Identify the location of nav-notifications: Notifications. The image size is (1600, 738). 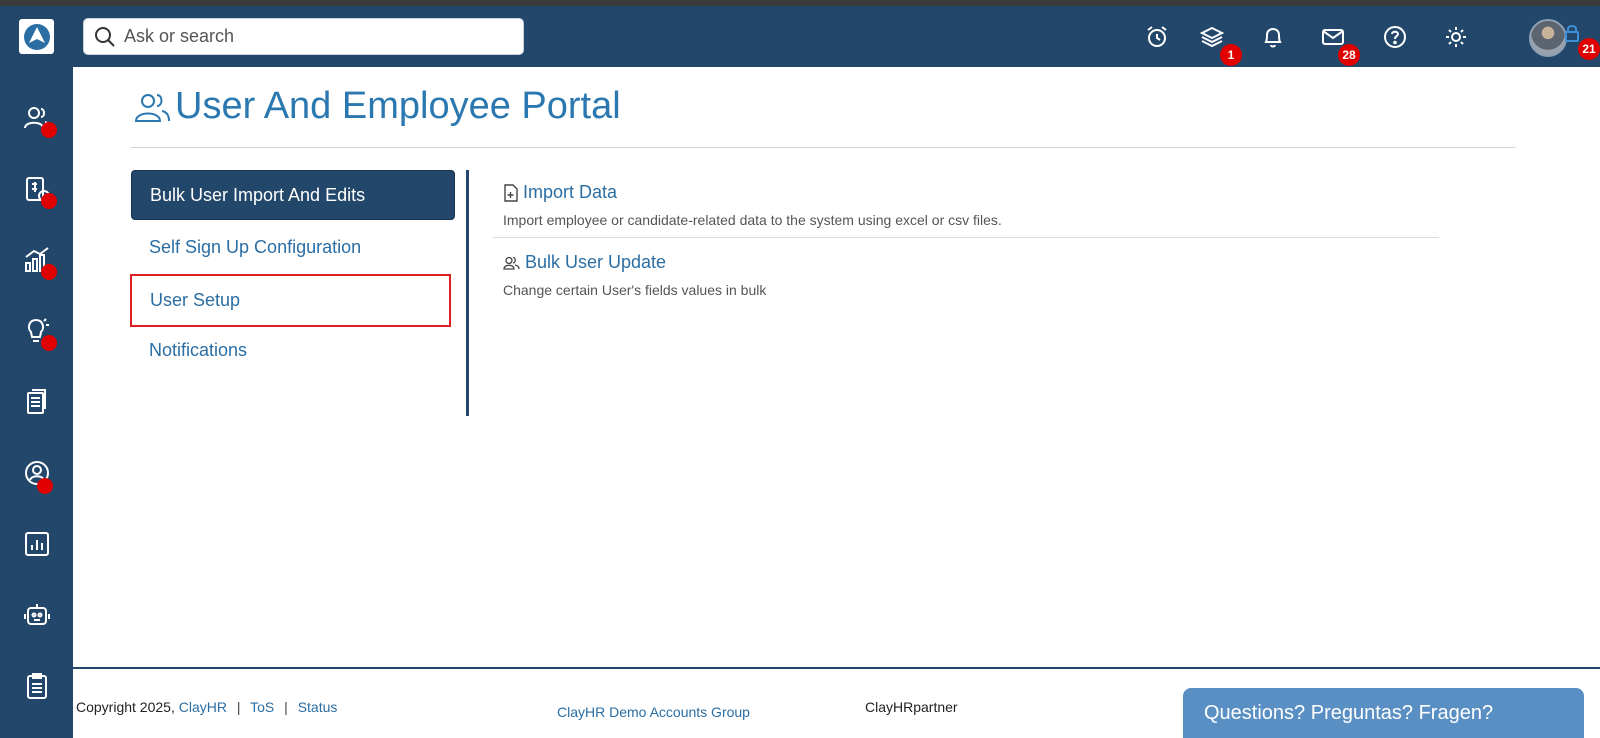
(293, 350).